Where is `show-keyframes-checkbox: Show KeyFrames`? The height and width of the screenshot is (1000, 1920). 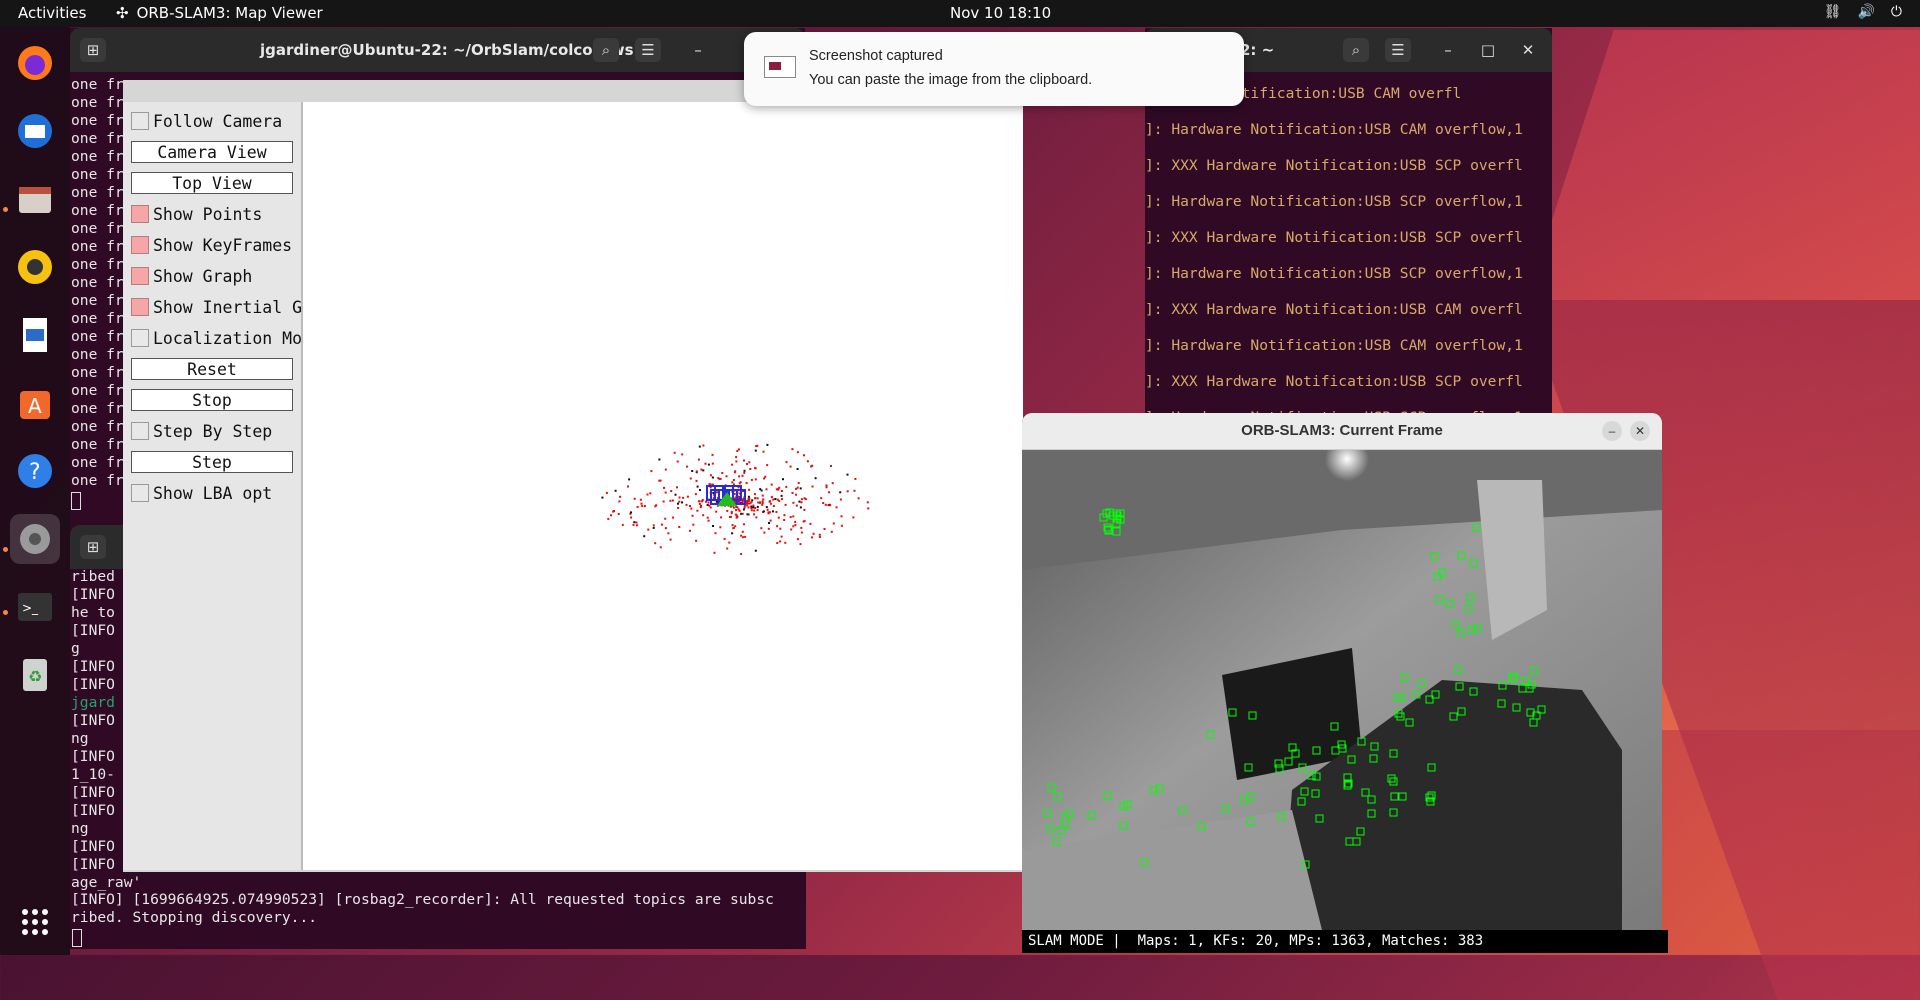
show-keyframes-checkbox: Show KeyFrames is located at coordinates (211, 245).